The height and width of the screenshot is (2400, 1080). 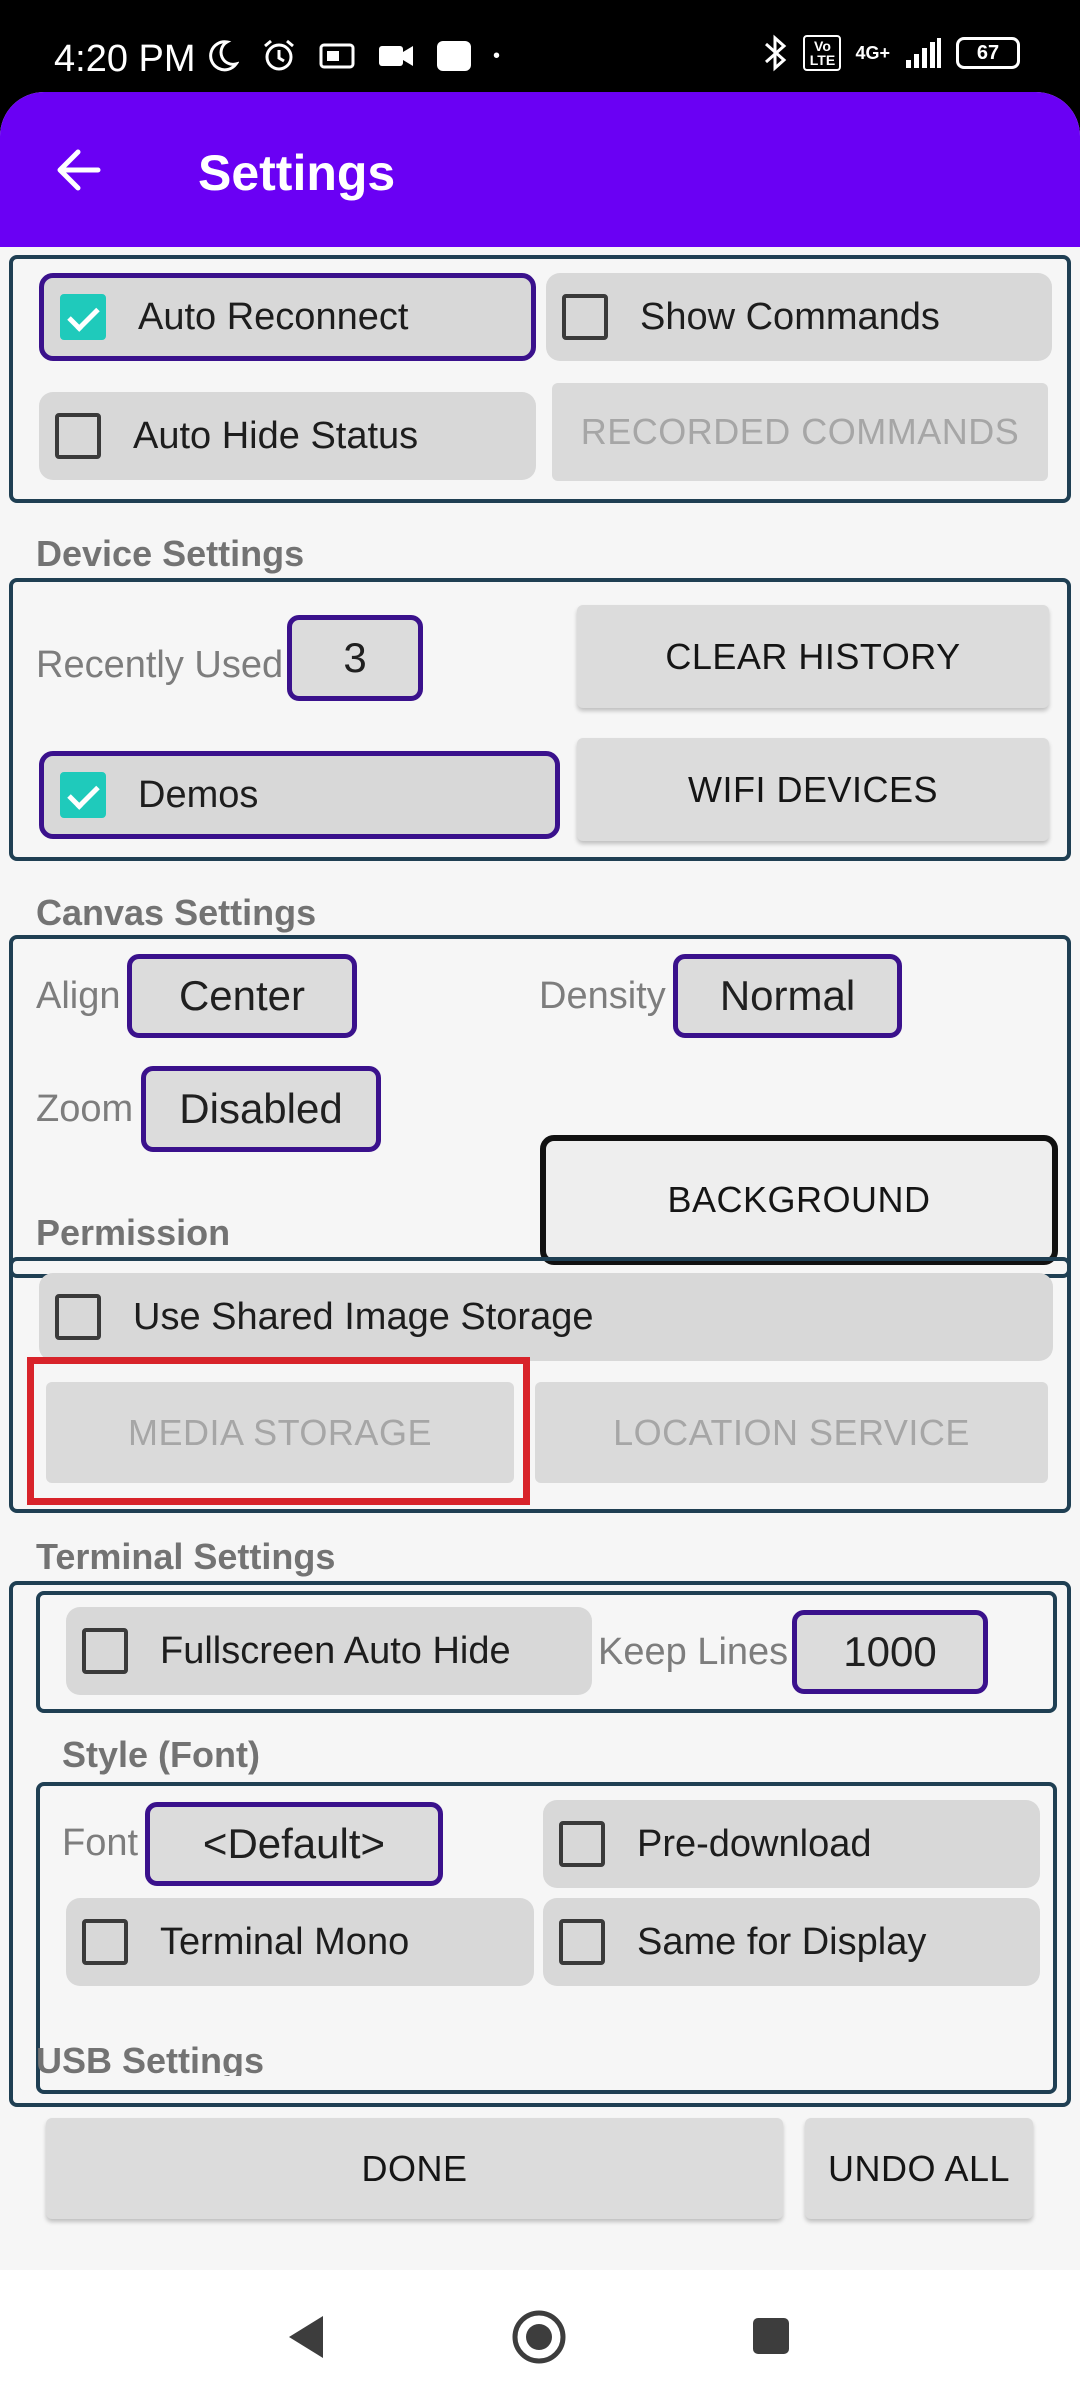 What do you see at coordinates (355, 658) in the screenshot?
I see `recently-used-field: 3` at bounding box center [355, 658].